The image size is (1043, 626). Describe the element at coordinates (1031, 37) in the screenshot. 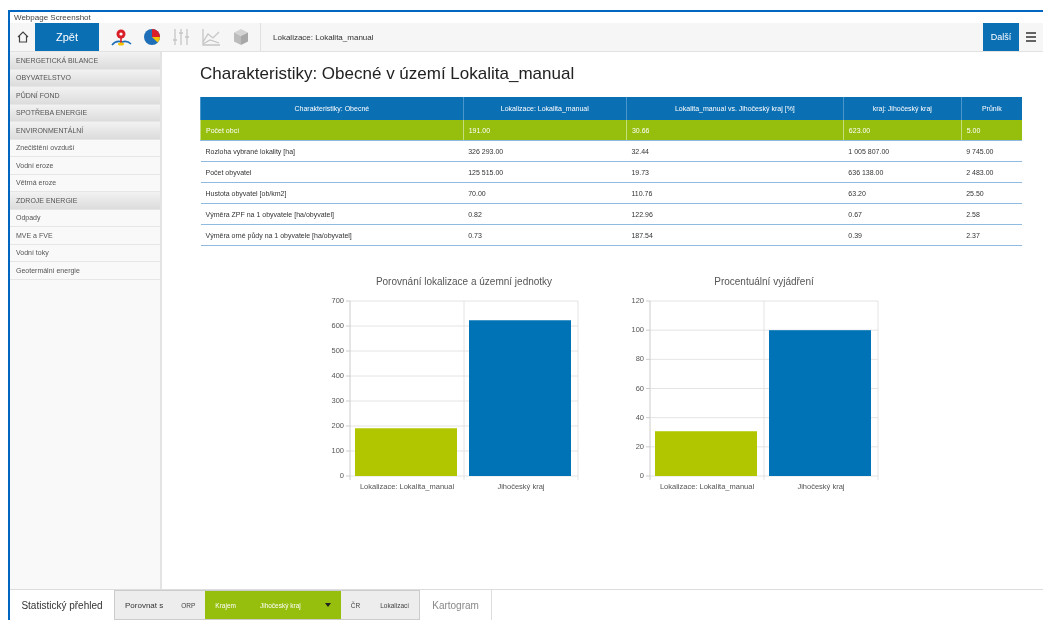

I see `menu-icon` at that location.